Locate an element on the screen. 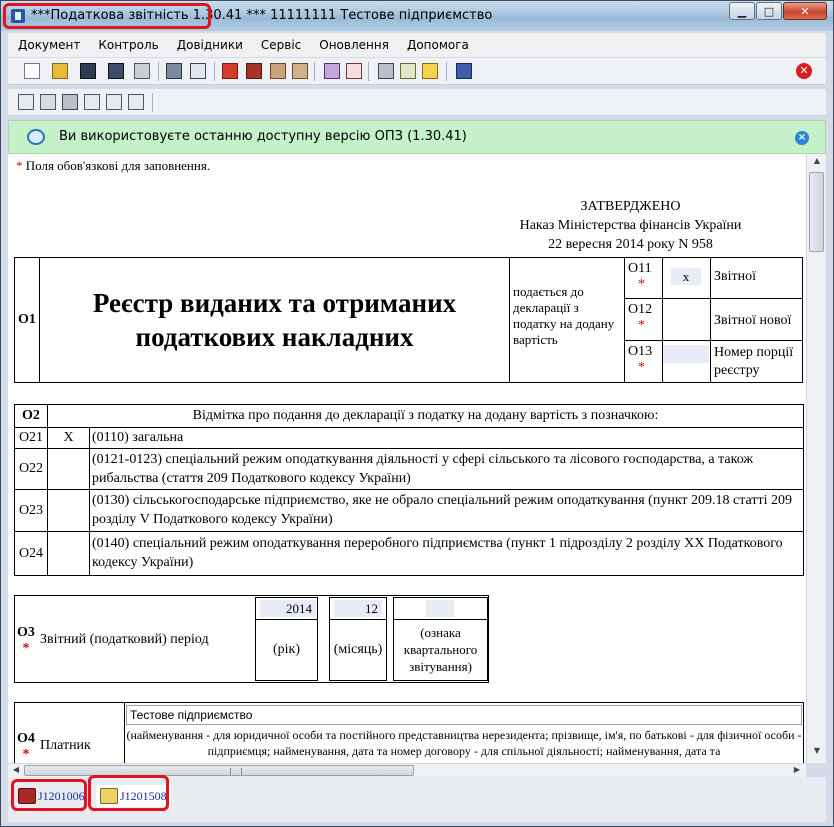 The image size is (834, 827). o23-code-cell: О23 is located at coordinates (31, 510).